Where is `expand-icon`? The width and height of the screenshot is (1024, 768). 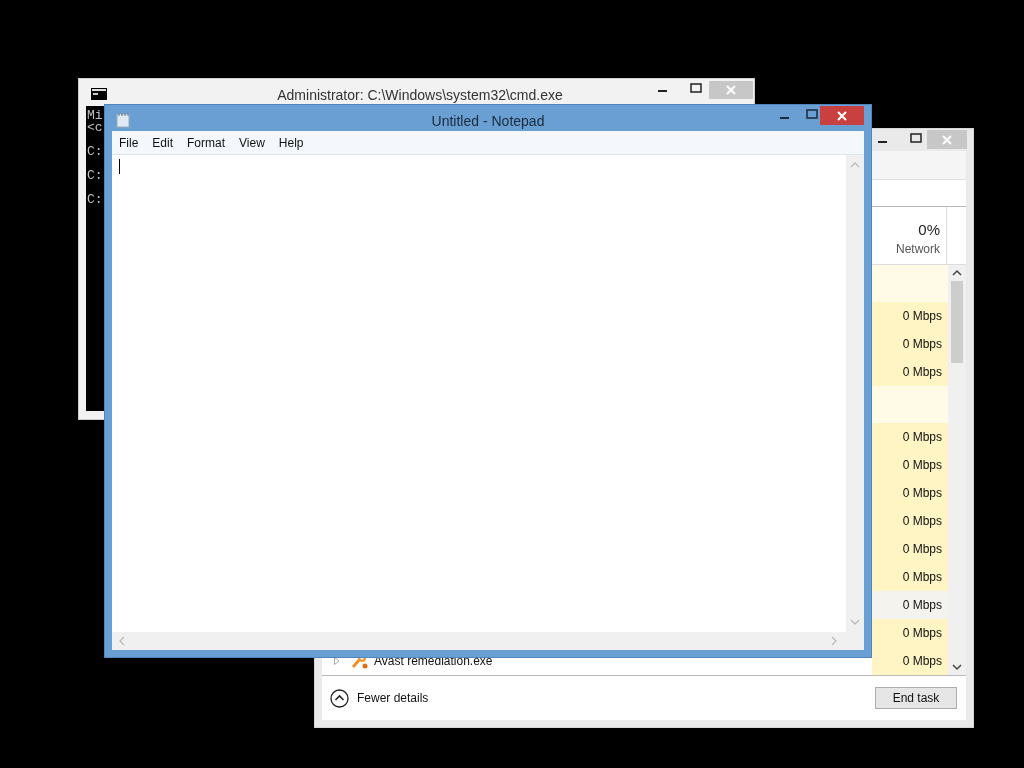
expand-icon is located at coordinates (337, 661).